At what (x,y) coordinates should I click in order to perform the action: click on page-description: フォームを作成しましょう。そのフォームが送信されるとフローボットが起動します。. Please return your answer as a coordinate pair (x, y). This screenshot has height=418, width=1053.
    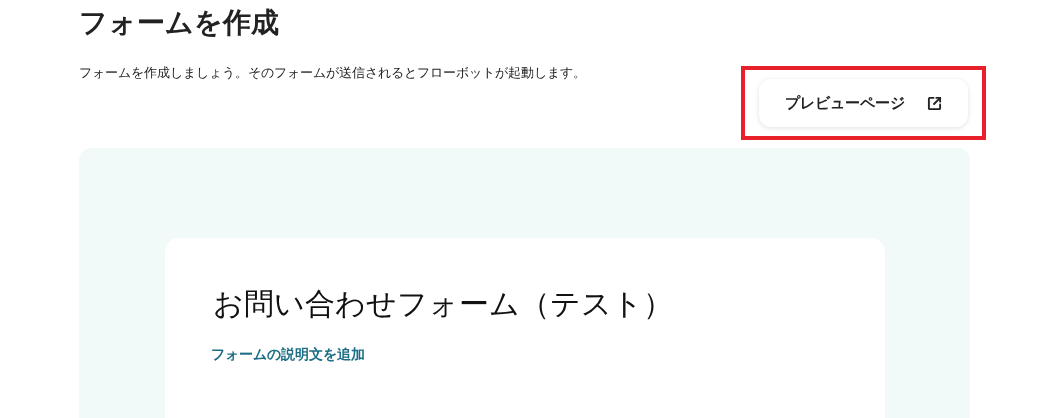
    Looking at the image, I should click on (333, 73).